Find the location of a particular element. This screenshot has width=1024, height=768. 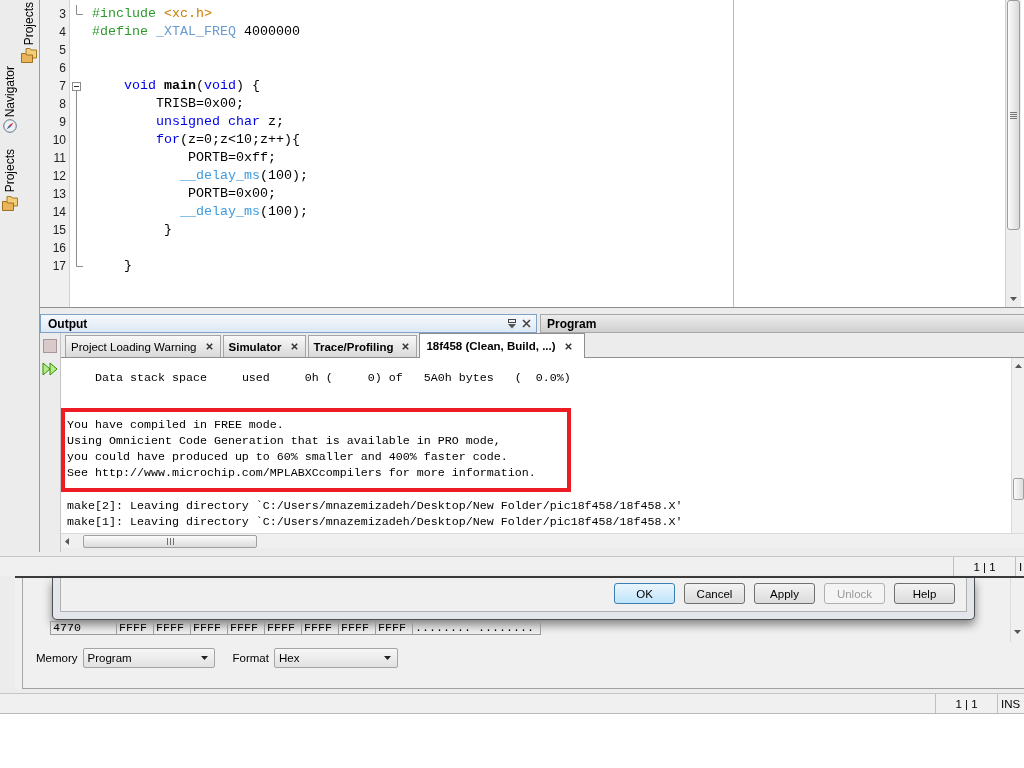

code-line: #include <xc.h> is located at coordinates (152, 13).